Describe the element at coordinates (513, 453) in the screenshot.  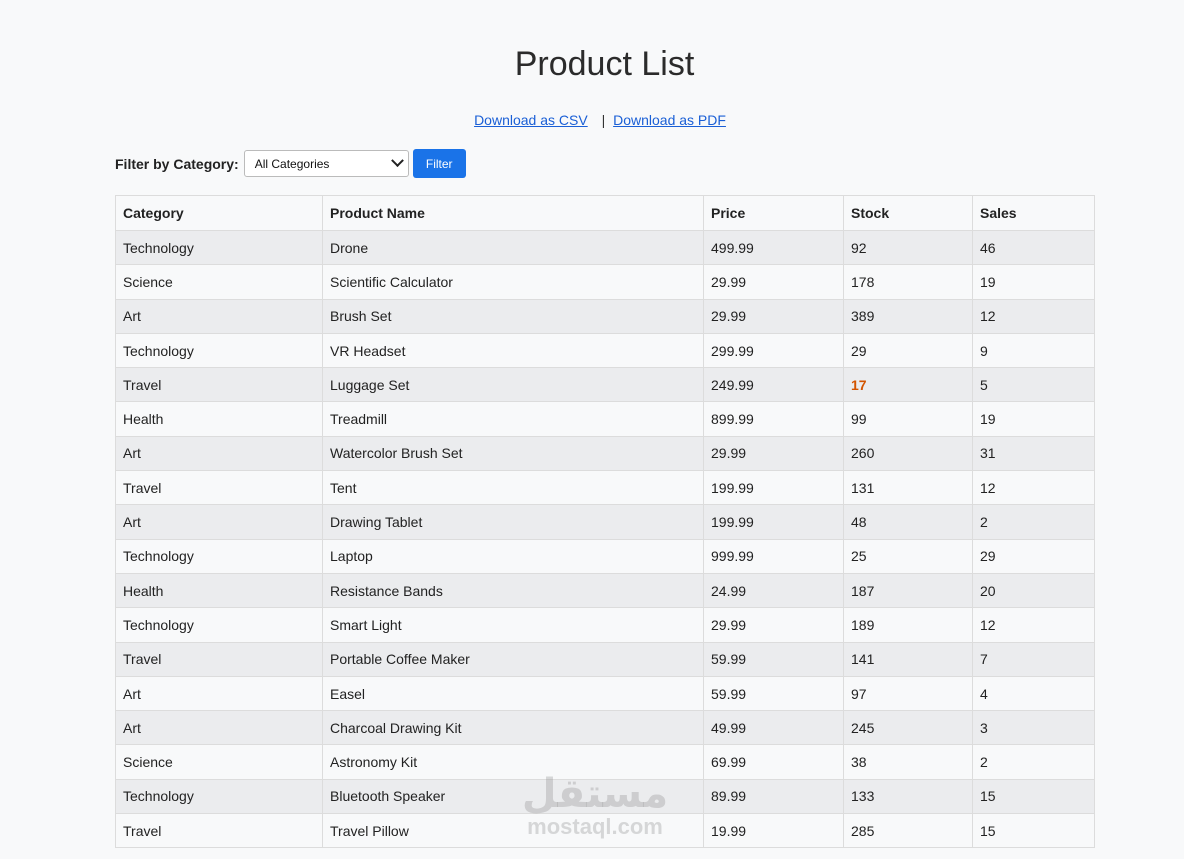
I see `cell-product-name: Watercolor Brush Set` at that location.